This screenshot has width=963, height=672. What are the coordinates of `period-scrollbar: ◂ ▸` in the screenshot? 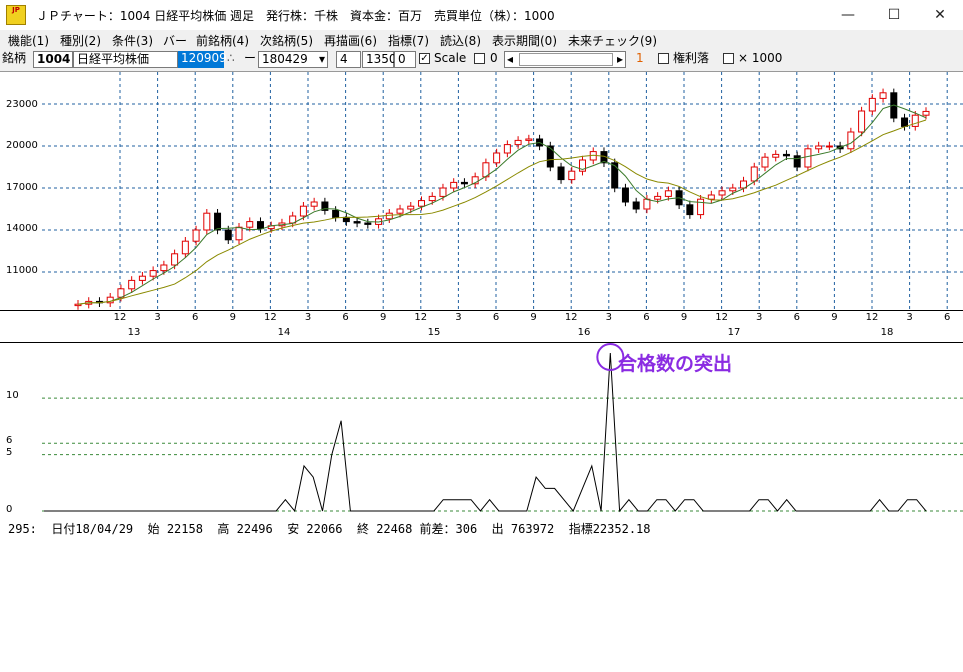 It's located at (565, 59).